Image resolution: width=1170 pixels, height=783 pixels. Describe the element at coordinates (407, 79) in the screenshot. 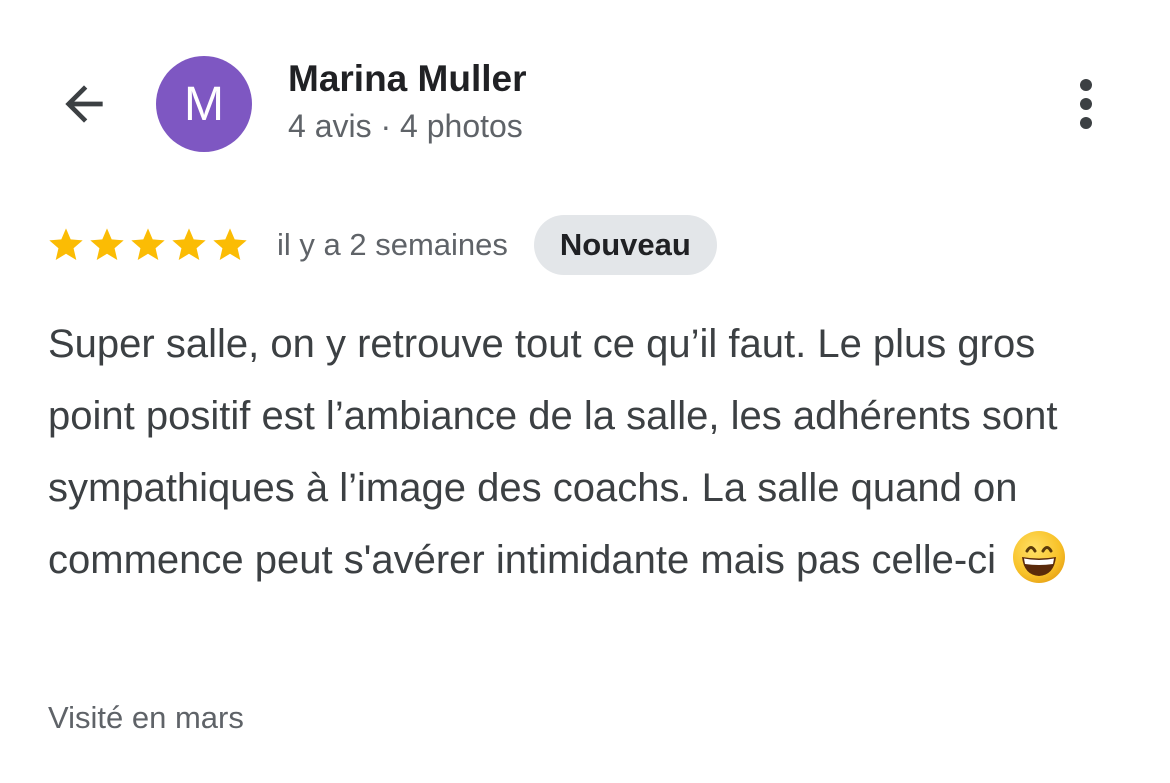

I see `author-name: Marina Muller` at that location.